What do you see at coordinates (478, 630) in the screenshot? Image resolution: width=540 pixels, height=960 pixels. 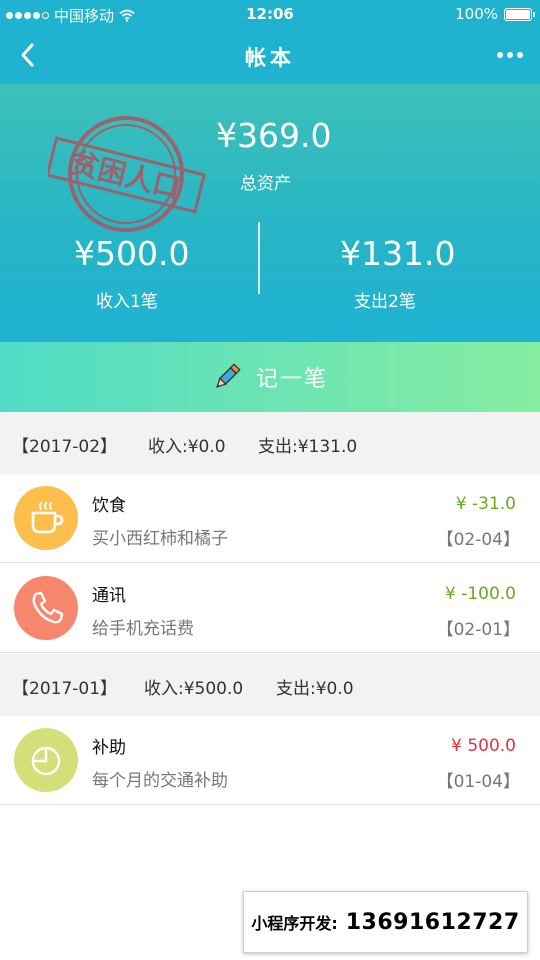 I see `item-date: 【02-01】` at bounding box center [478, 630].